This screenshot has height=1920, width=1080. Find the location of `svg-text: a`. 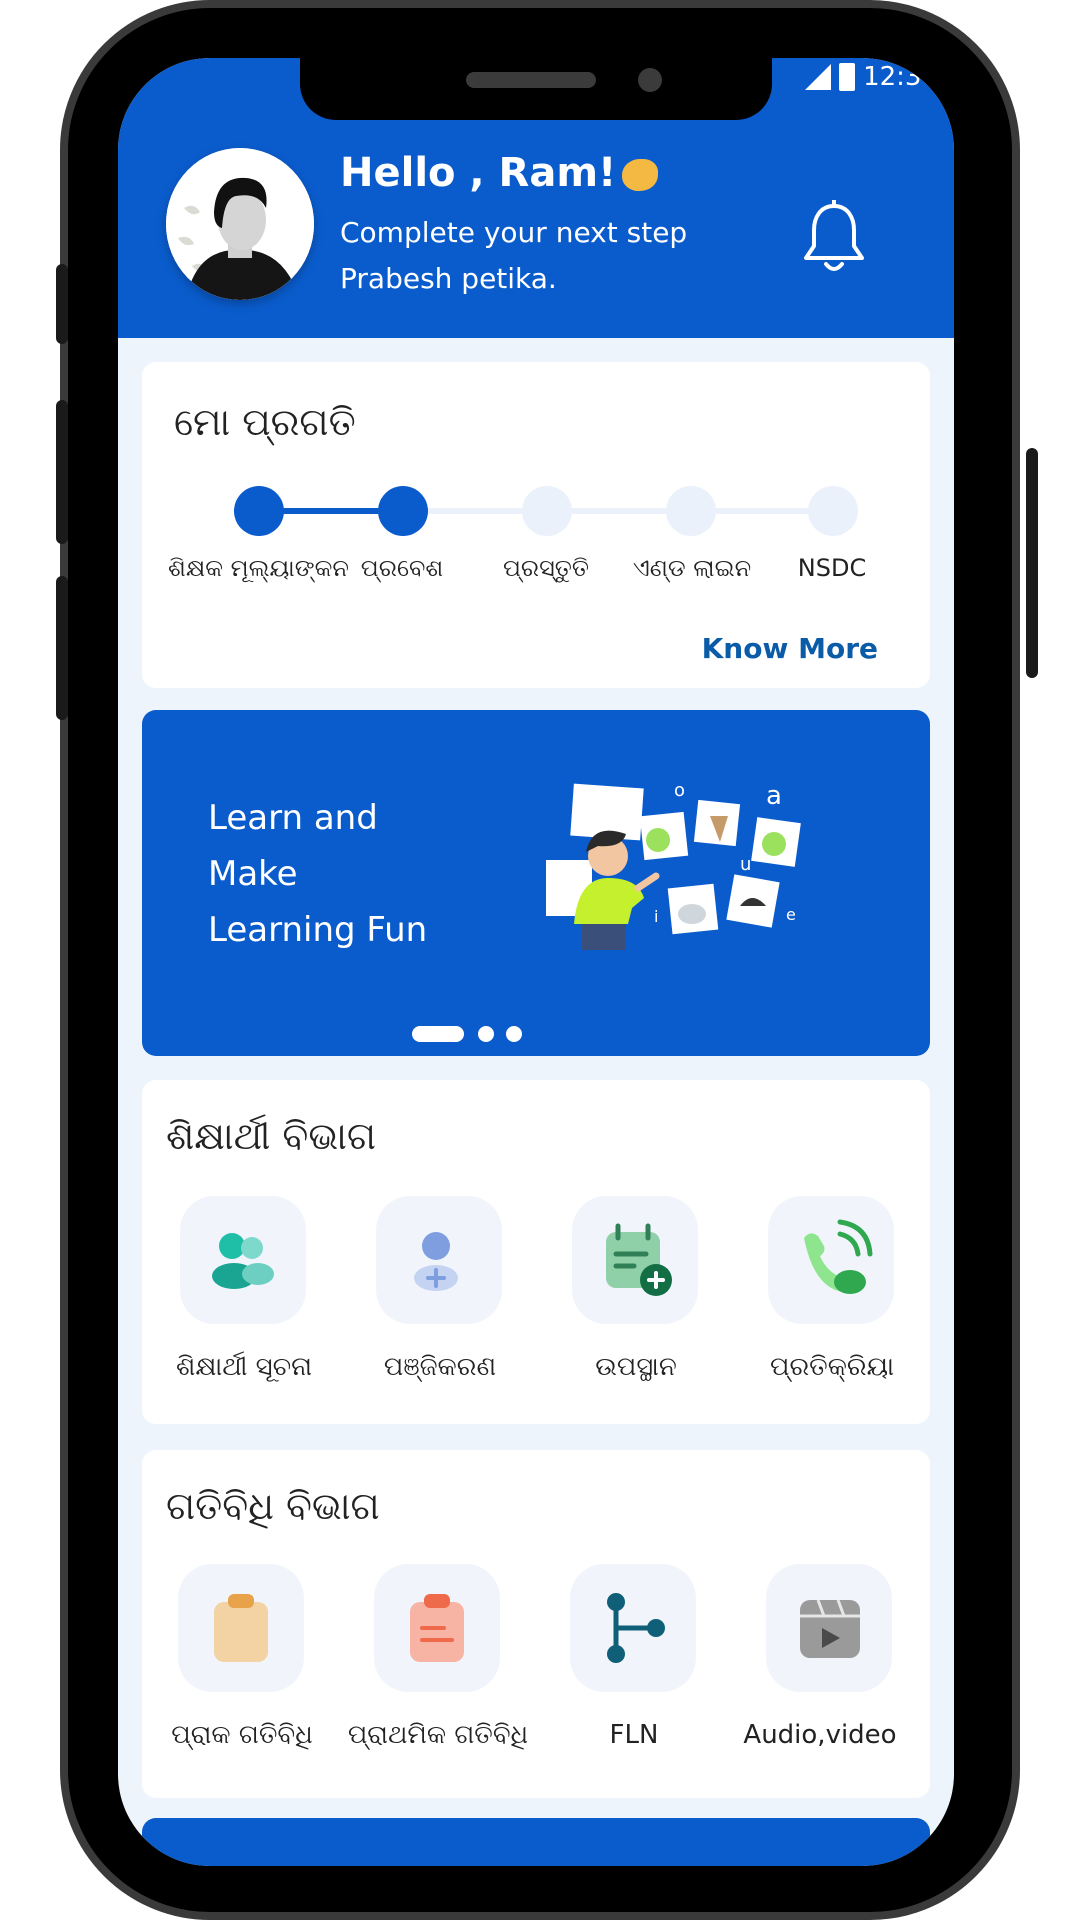

svg-text: a is located at coordinates (774, 796).